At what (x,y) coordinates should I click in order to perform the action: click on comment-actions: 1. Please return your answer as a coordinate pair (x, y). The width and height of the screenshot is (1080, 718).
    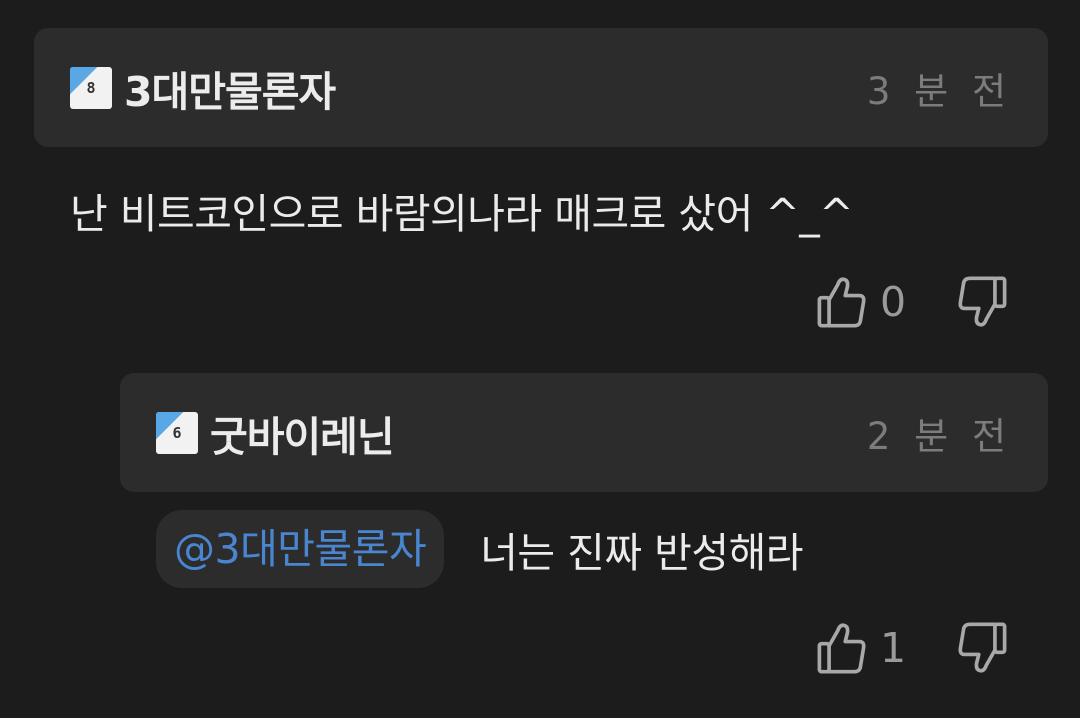
    Looking at the image, I should click on (912, 648).